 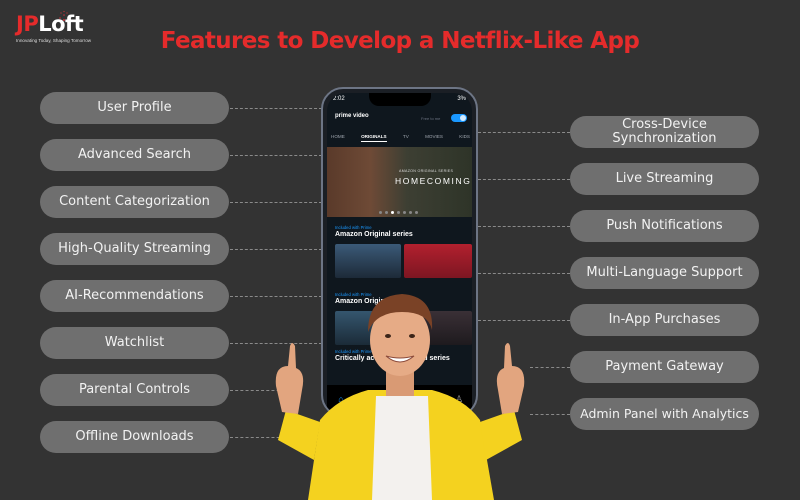 What do you see at coordinates (134, 155) in the screenshot?
I see `feature-advanced-search: Advanced Search` at bounding box center [134, 155].